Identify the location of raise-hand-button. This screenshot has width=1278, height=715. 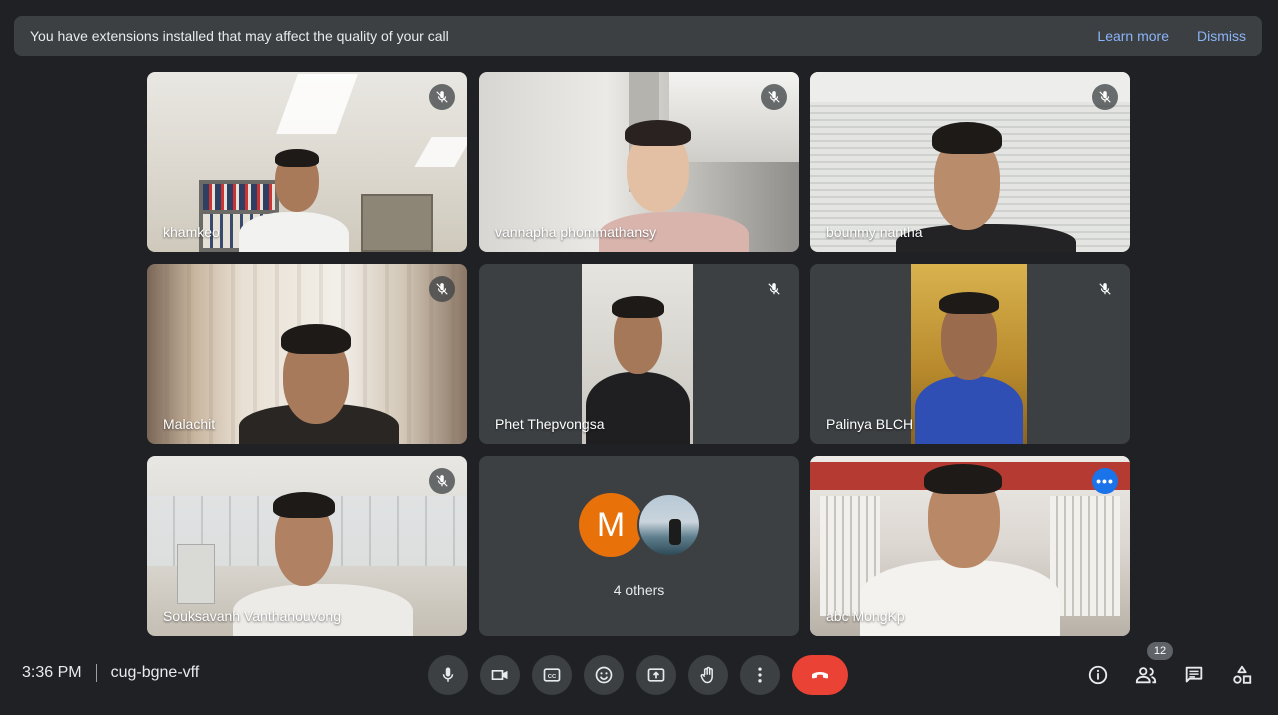
(708, 675).